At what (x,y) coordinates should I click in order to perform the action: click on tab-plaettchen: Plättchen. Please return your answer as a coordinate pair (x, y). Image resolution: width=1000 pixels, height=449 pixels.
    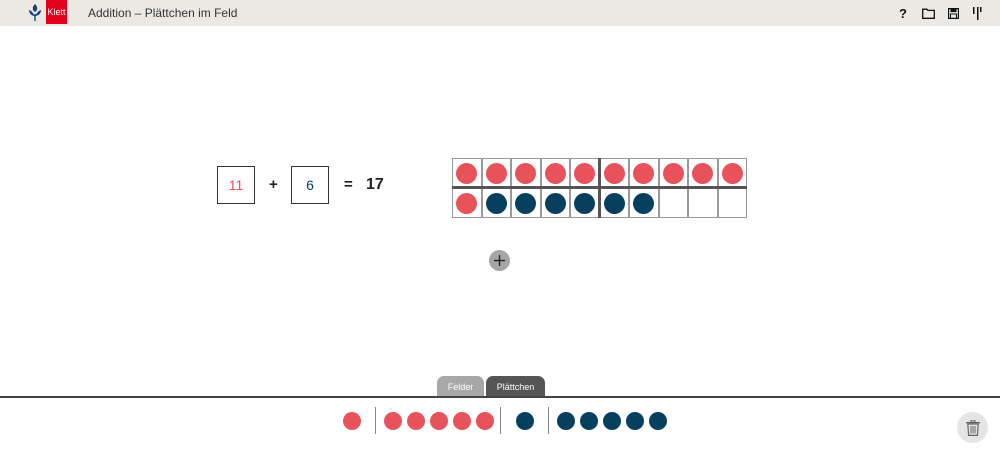
    Looking at the image, I should click on (515, 386).